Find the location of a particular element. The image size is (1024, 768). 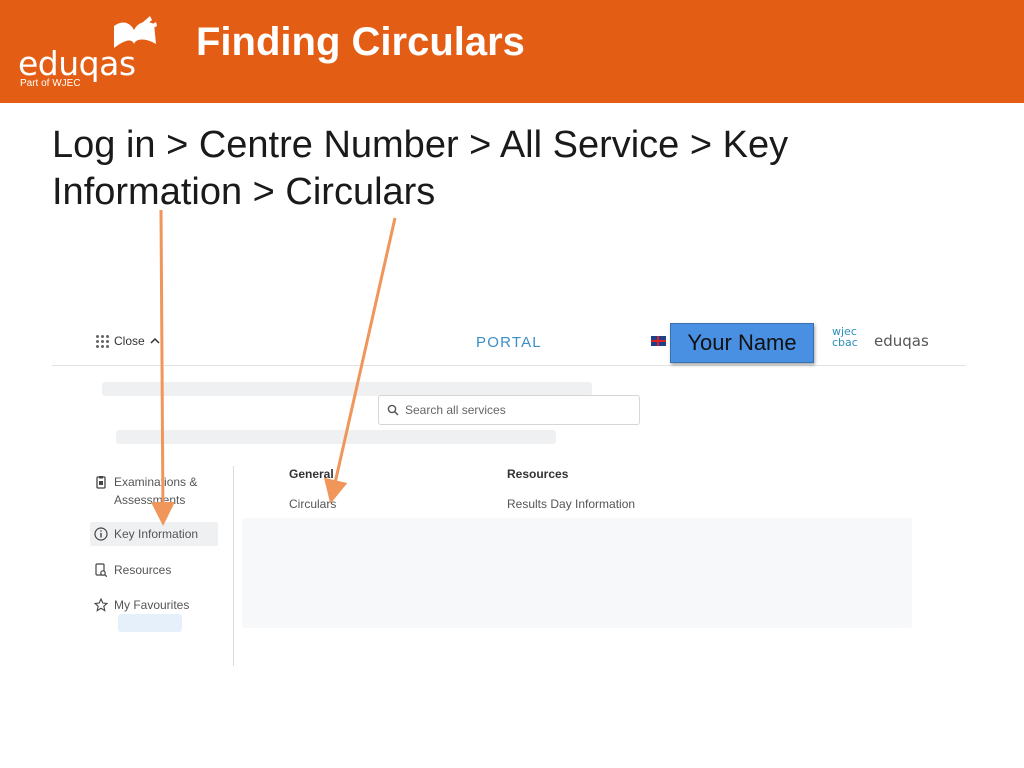

uk-flag-icon is located at coordinates (658, 341).